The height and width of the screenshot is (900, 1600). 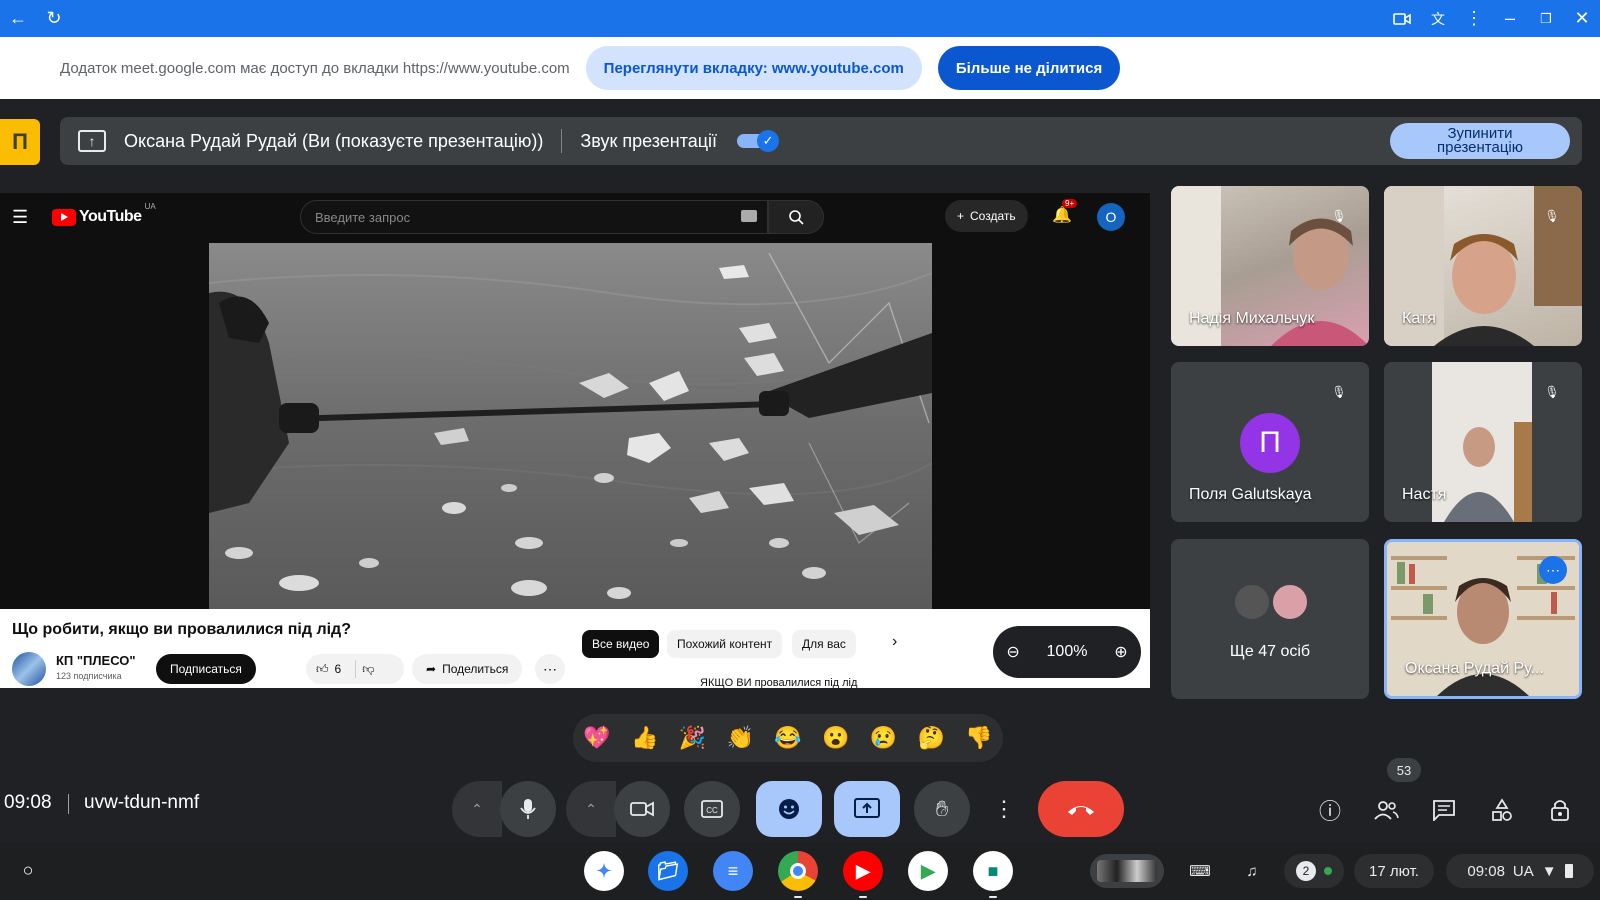 What do you see at coordinates (796, 217) in the screenshot?
I see `search-icon` at bounding box center [796, 217].